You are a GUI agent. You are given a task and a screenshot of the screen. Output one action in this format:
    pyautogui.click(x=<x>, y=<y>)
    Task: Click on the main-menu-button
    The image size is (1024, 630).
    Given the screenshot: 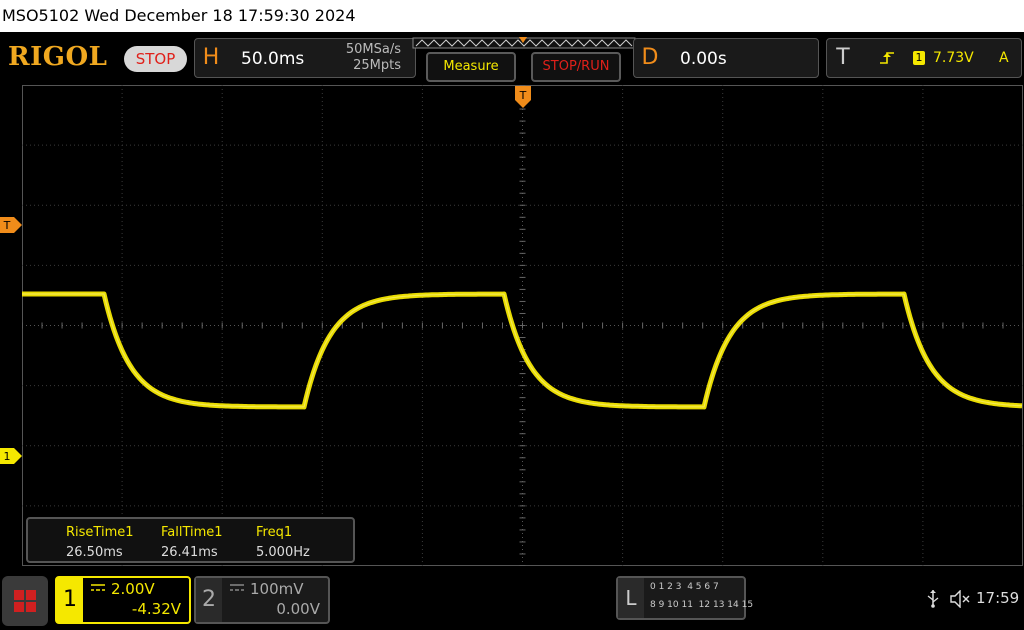 What is the action you would take?
    pyautogui.click(x=25, y=601)
    